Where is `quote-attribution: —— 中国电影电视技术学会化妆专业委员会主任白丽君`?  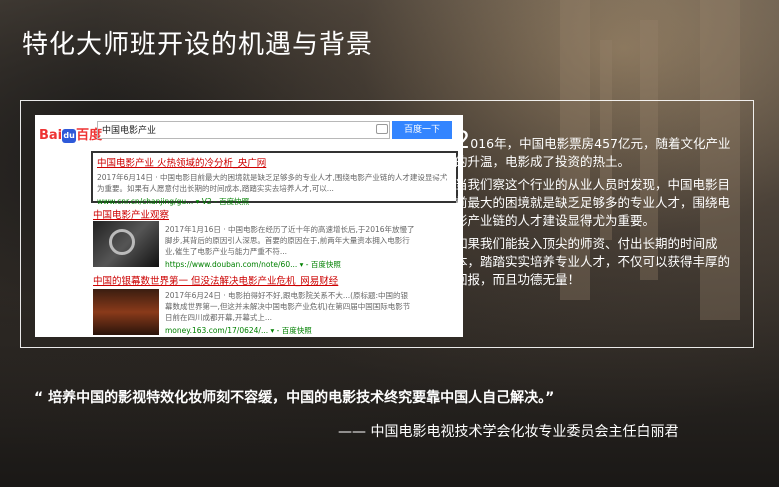 quote-attribution: —— 中国电影电视技术学会化妆专业委员会主任白丽君 is located at coordinates (508, 432).